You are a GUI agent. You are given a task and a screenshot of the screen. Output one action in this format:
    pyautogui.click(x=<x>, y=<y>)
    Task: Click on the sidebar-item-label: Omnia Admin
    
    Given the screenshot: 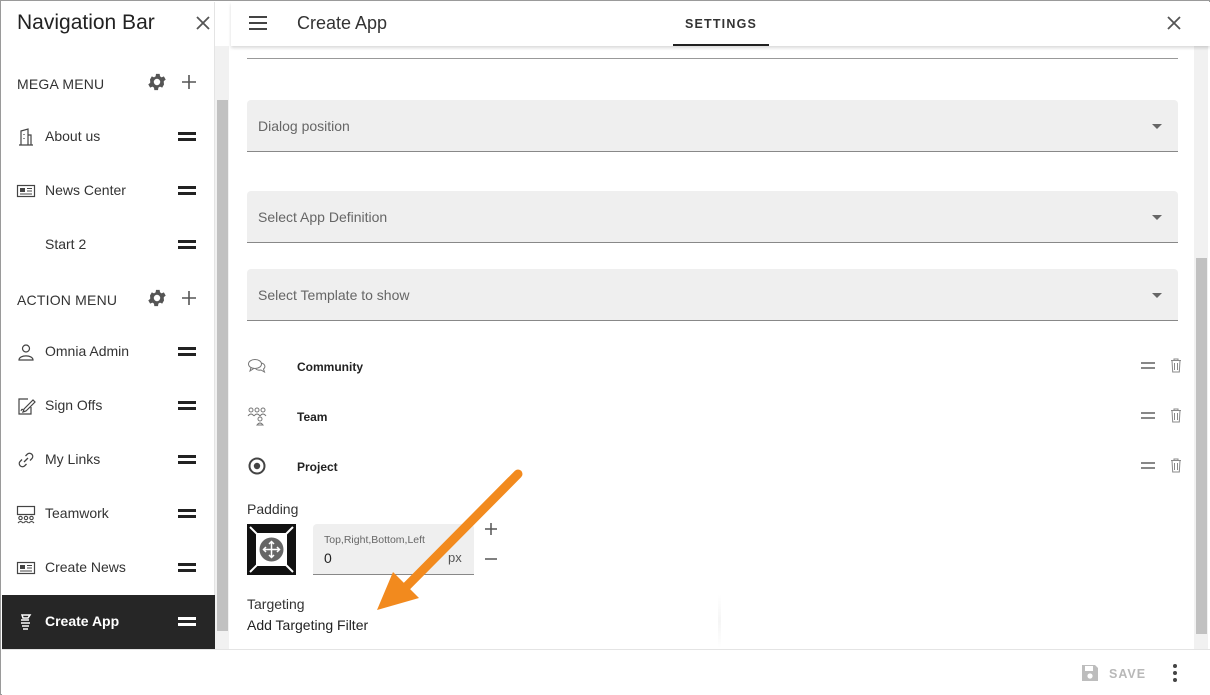 What is the action you would take?
    pyautogui.click(x=87, y=351)
    